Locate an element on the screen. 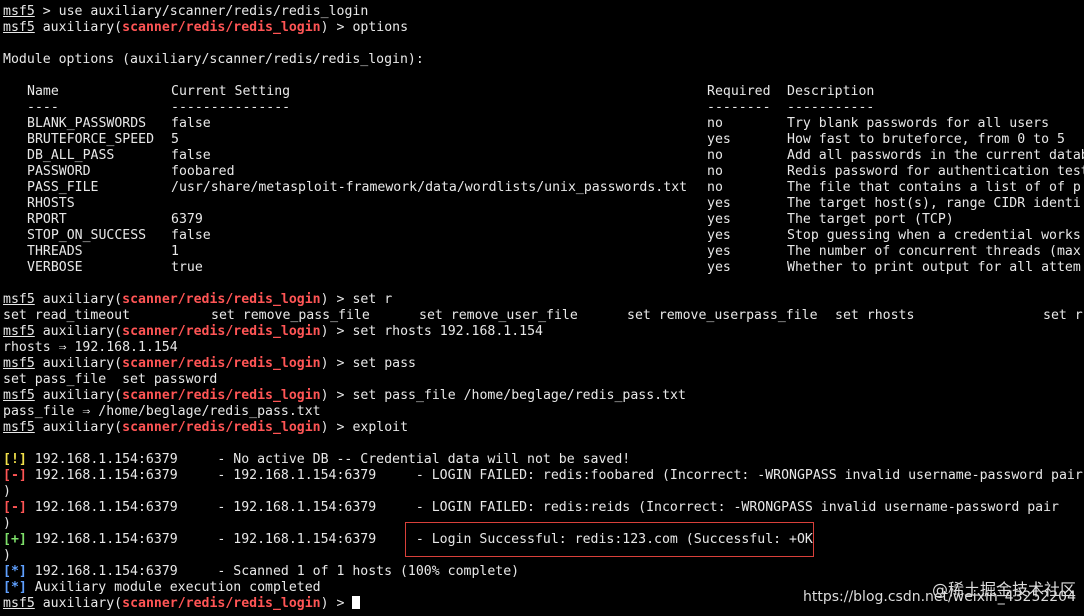  option-name: PASSWORD is located at coordinates (59, 171).